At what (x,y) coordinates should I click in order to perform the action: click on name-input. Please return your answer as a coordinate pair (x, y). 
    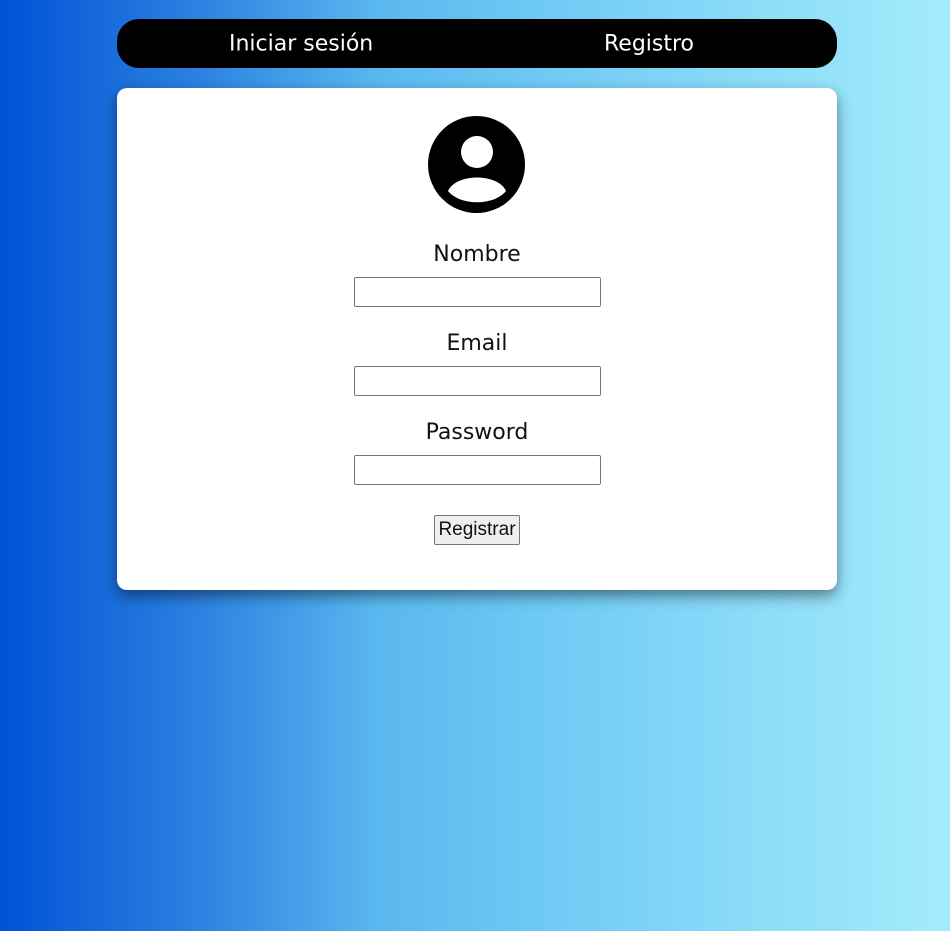
    Looking at the image, I should click on (477, 292).